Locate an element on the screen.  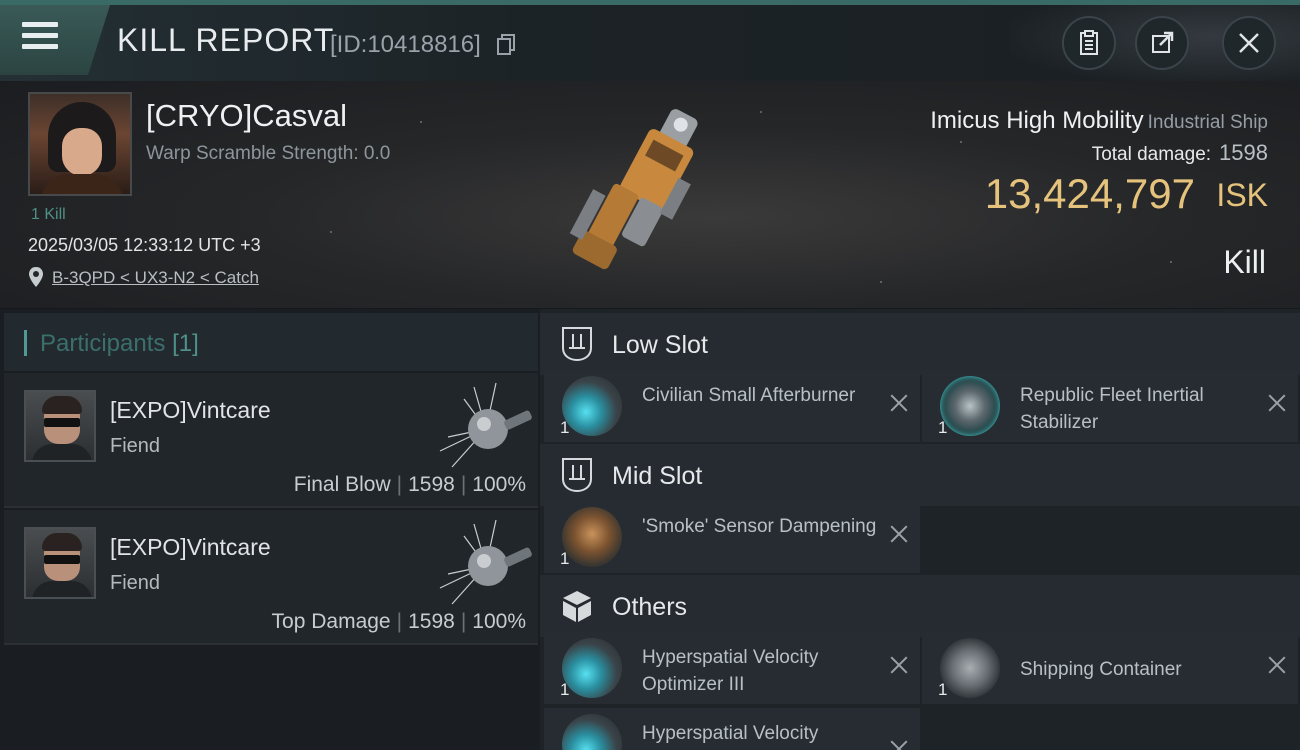
participant-stats: Top Damage | 1598 | 100% is located at coordinates (398, 621).